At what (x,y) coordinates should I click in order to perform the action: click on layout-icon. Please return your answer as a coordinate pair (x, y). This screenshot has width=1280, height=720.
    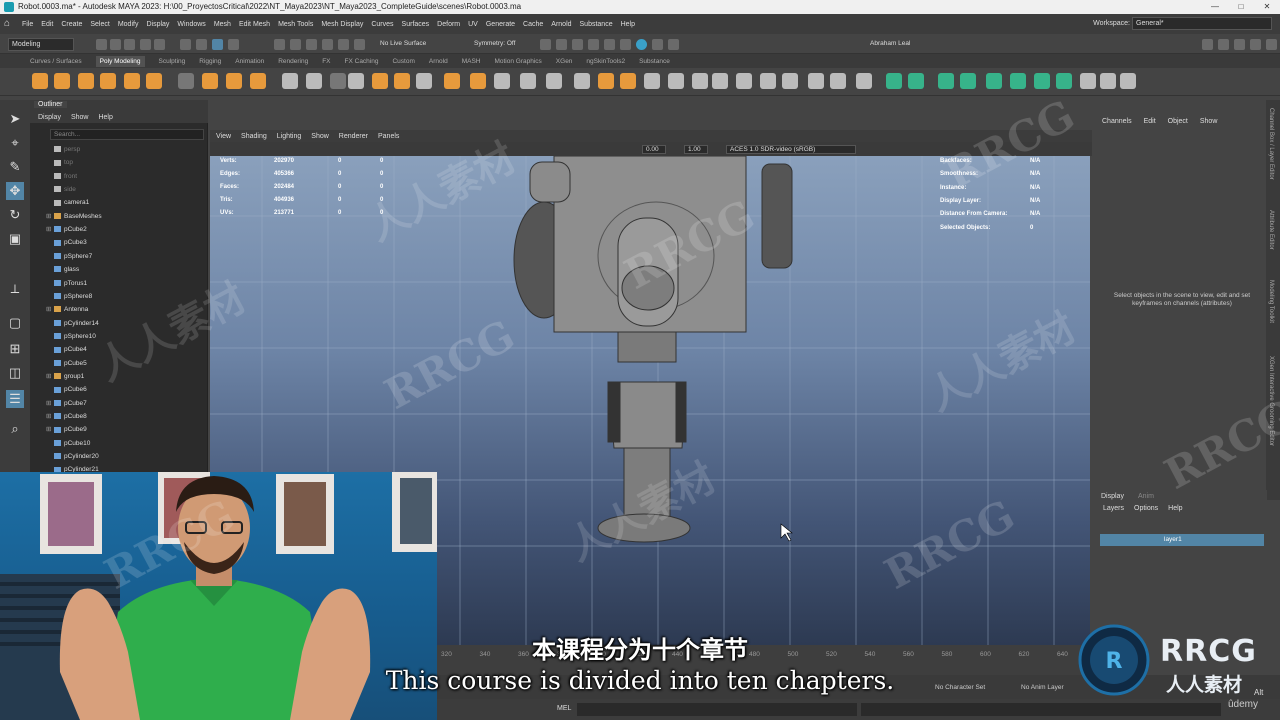
    Looking at the image, I should click on (1207, 44).